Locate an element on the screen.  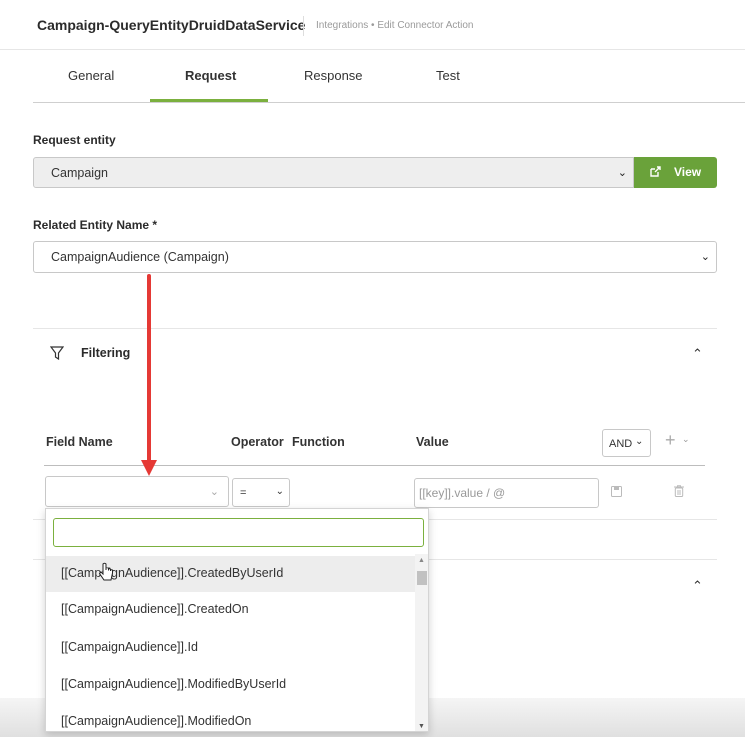
dropdown-search-input is located at coordinates (238, 532).